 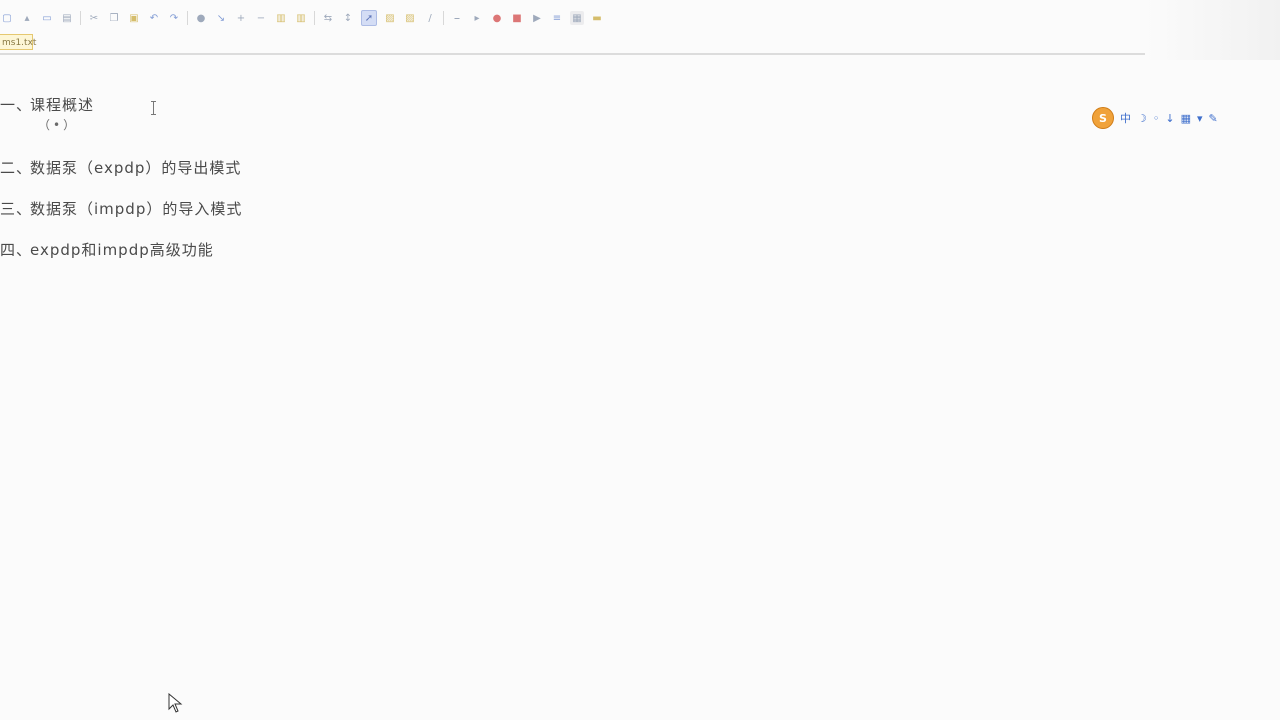 What do you see at coordinates (497, 18) in the screenshot?
I see `record-icon: ●` at bounding box center [497, 18].